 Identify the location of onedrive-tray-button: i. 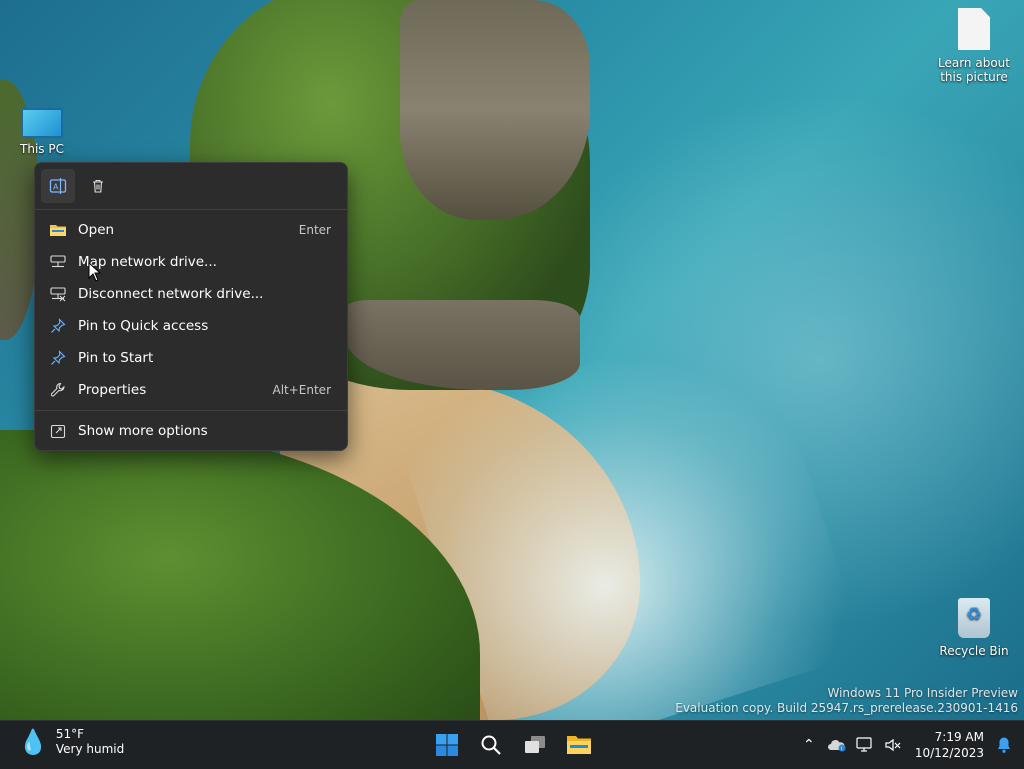
(837, 745).